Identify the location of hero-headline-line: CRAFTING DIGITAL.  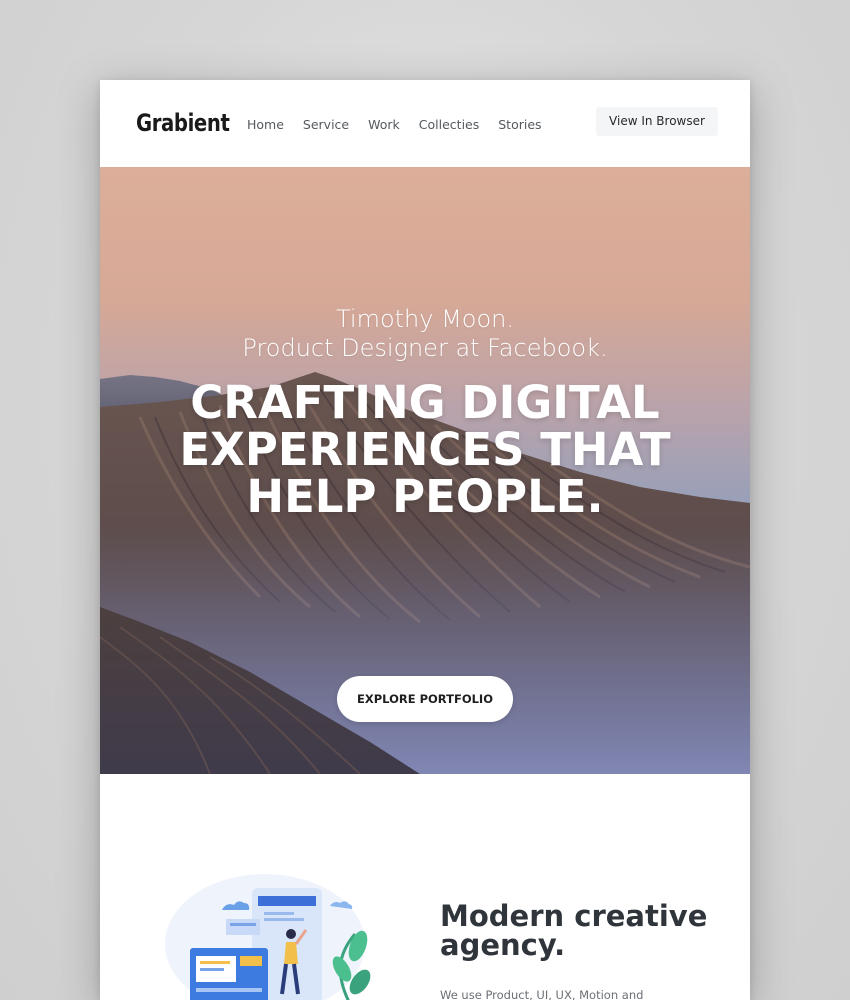
(425, 402).